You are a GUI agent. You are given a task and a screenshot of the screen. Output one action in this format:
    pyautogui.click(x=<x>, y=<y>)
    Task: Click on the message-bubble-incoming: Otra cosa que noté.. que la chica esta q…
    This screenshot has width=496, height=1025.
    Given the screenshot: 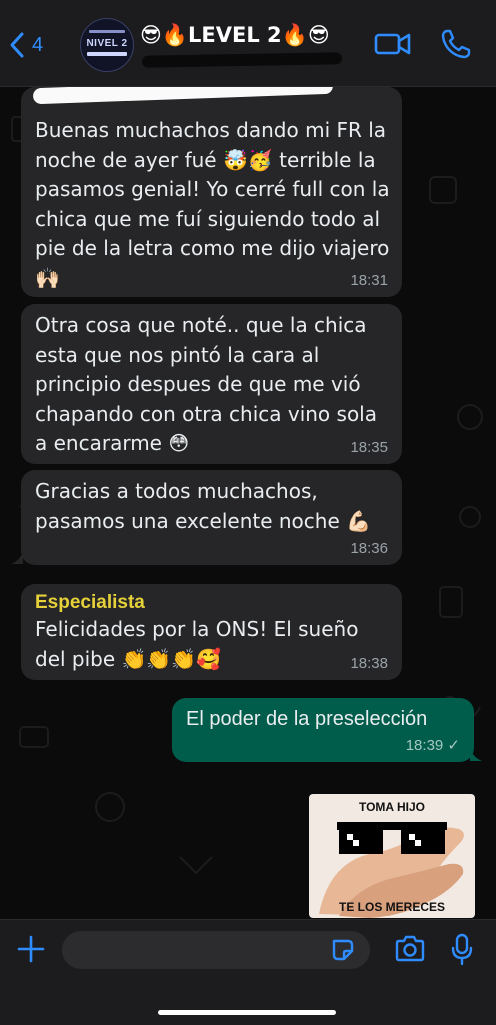 What is the action you would take?
    pyautogui.click(x=211, y=384)
    